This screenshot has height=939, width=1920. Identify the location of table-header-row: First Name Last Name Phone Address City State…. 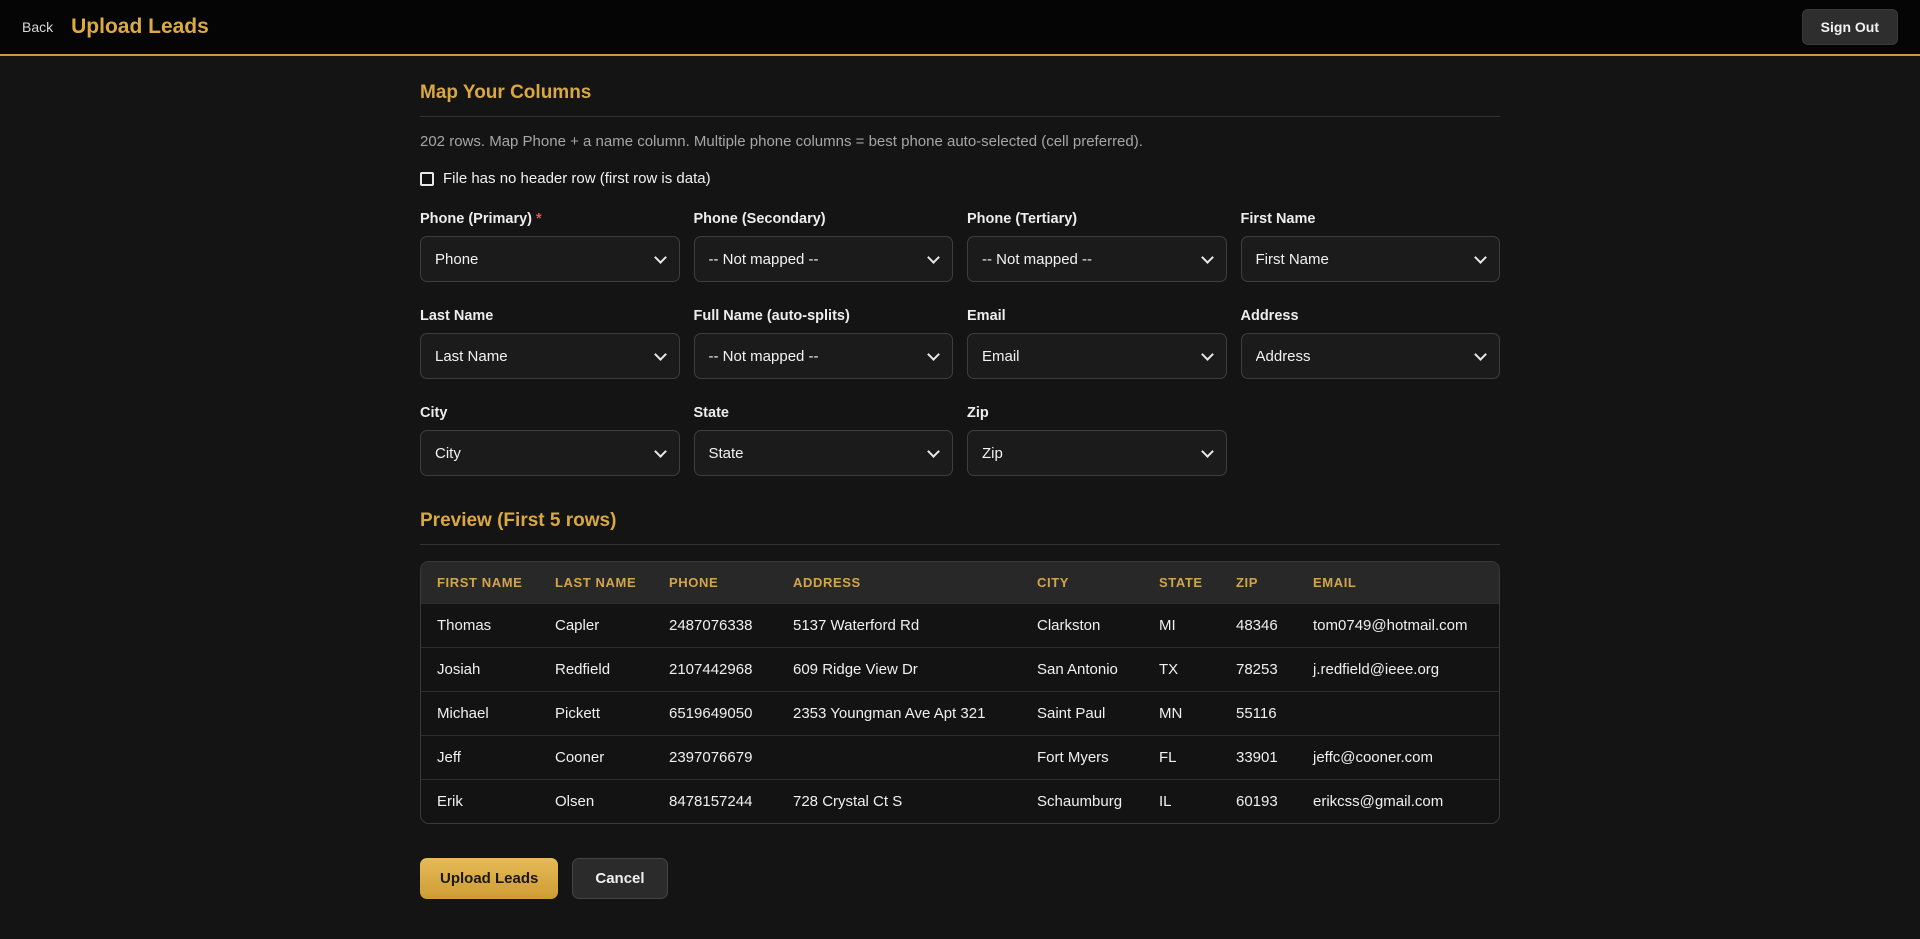
(960, 583).